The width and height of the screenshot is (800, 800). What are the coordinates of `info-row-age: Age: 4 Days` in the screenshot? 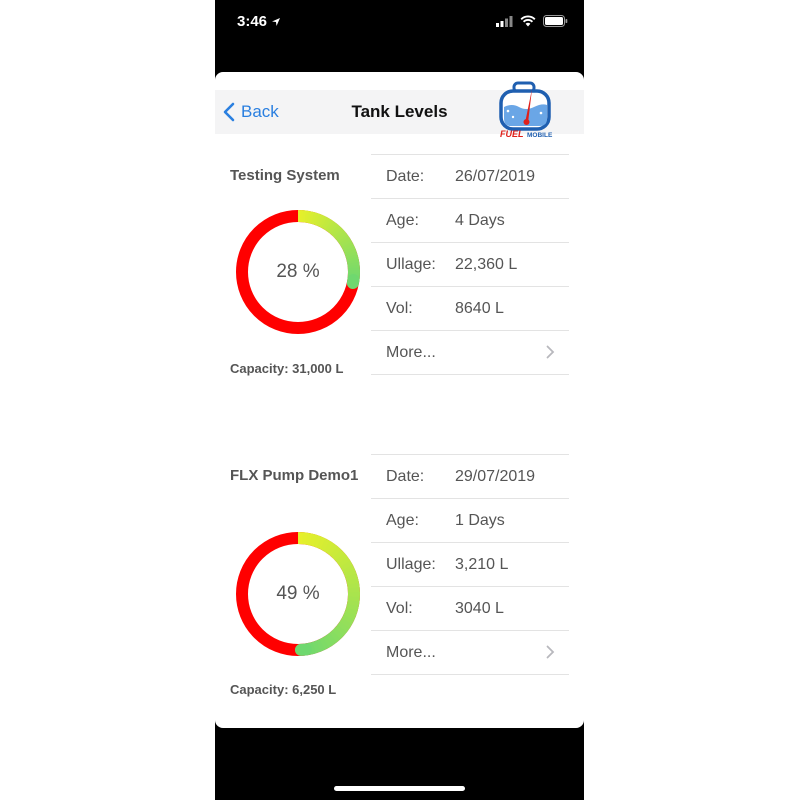 It's located at (470, 221).